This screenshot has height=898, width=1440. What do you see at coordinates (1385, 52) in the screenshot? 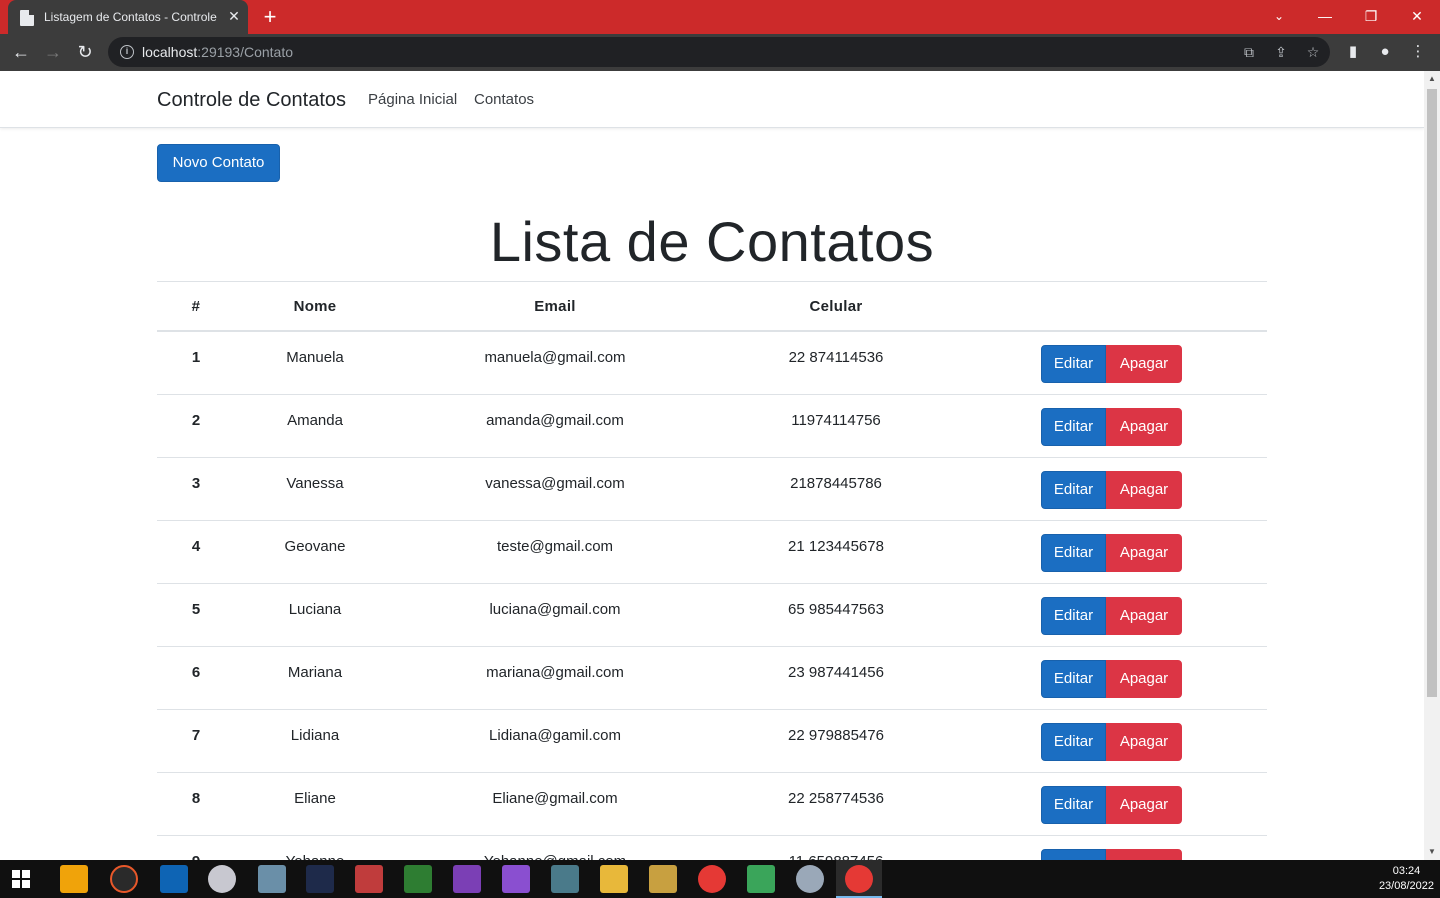
I see `profile-icon: ●` at bounding box center [1385, 52].